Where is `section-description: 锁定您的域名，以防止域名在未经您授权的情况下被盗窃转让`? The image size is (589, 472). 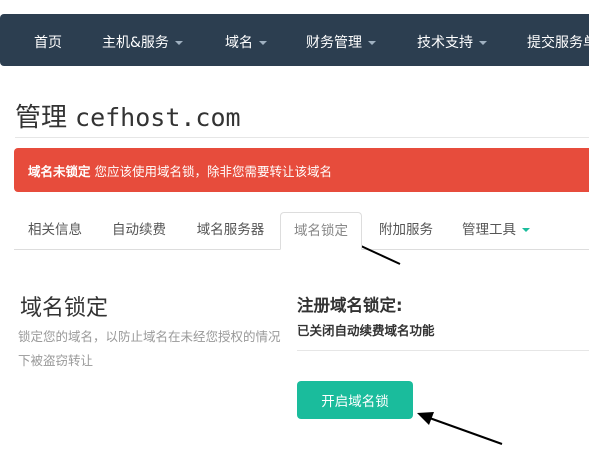 section-description: 锁定您的域名，以防止域名在未经您授权的情况下被盗窃转让 is located at coordinates (149, 348).